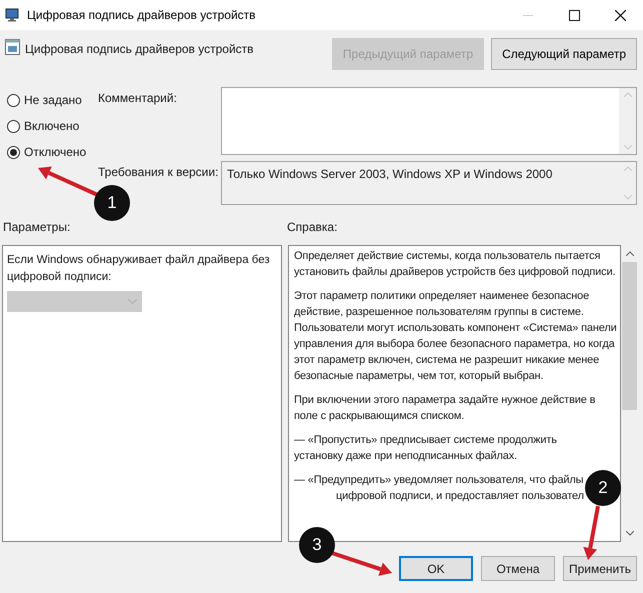 The width and height of the screenshot is (643, 593). Describe the element at coordinates (518, 568) in the screenshot. I see `cancel-button: Отмена` at that location.